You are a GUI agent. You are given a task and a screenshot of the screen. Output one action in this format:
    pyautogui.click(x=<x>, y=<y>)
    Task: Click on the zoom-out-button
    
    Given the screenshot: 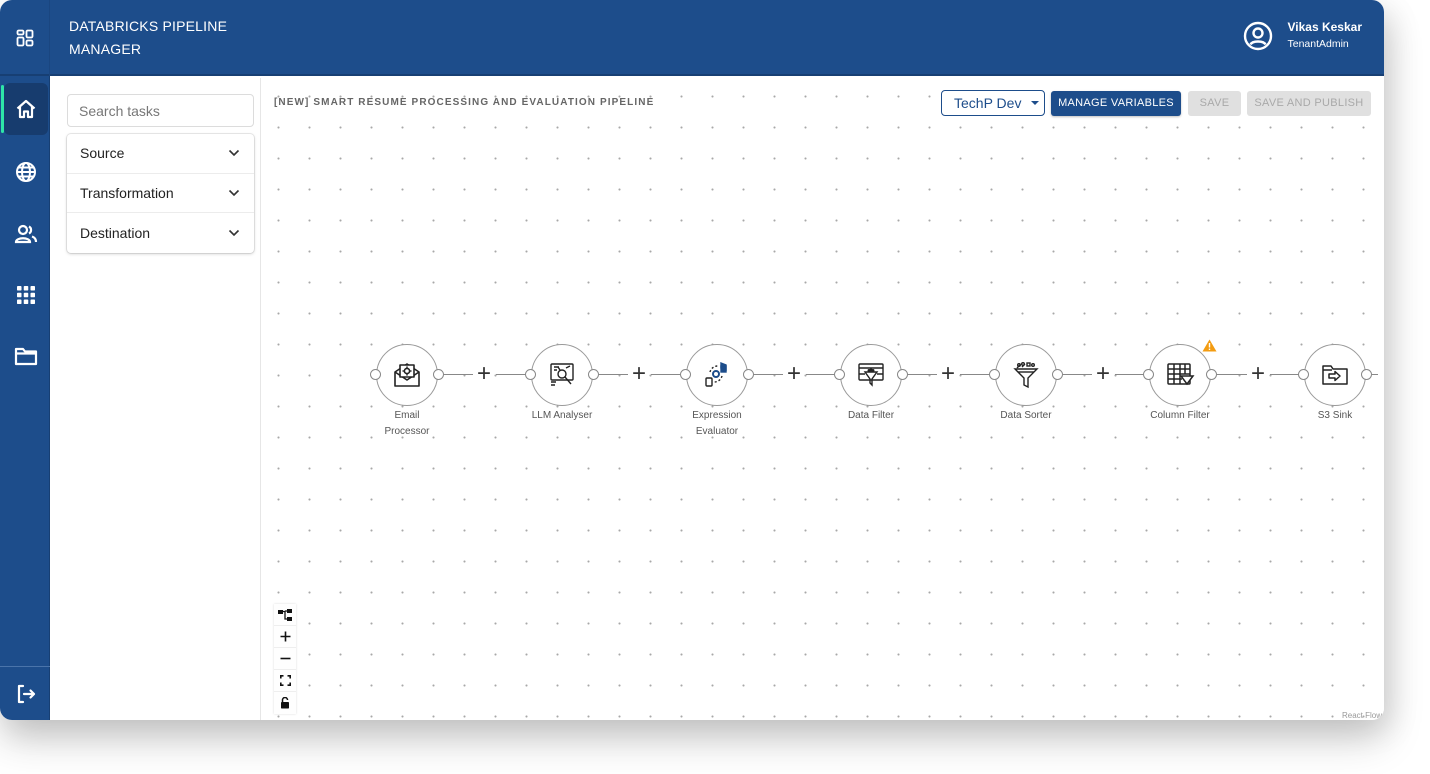 What is the action you would take?
    pyautogui.click(x=285, y=659)
    